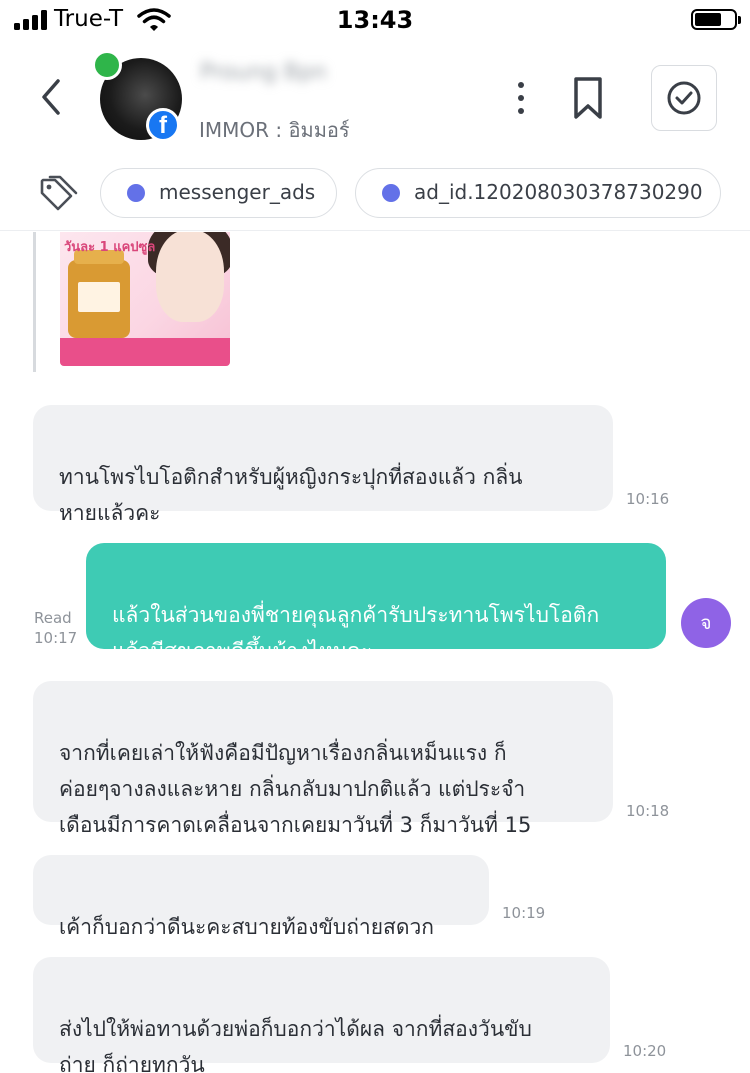 The width and height of the screenshot is (750, 1073). Describe the element at coordinates (145, 299) in the screenshot. I see `ad-preview-image: วันละ 1 แคปซูล` at that location.